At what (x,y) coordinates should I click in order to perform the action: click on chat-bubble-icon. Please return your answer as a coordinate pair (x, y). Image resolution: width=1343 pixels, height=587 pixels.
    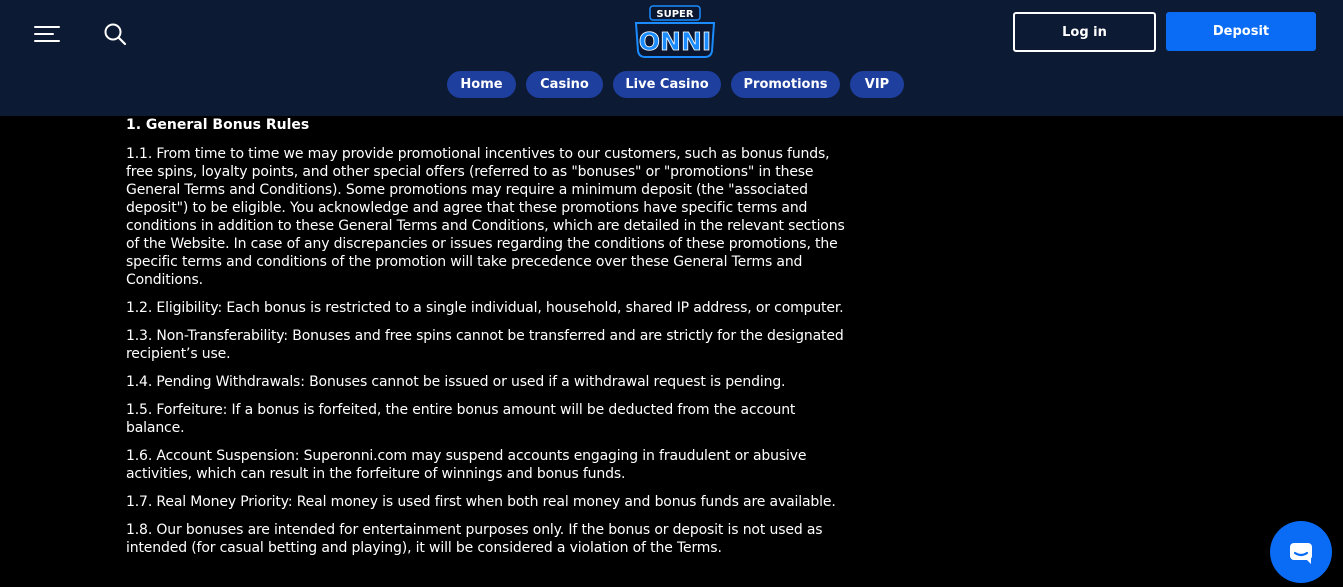
    Looking at the image, I should click on (1301, 553).